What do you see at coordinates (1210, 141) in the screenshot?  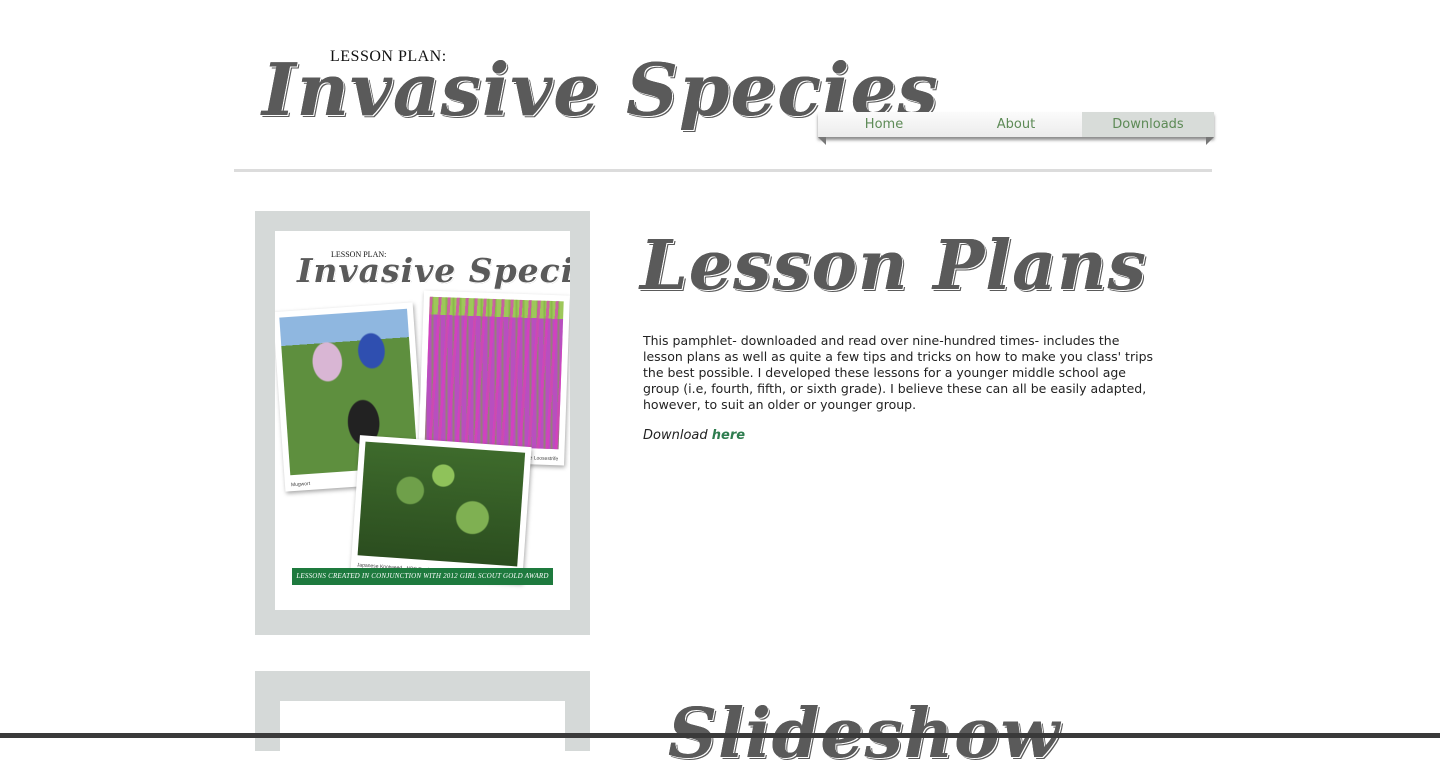 I see `nav-ribbon-fold-right` at bounding box center [1210, 141].